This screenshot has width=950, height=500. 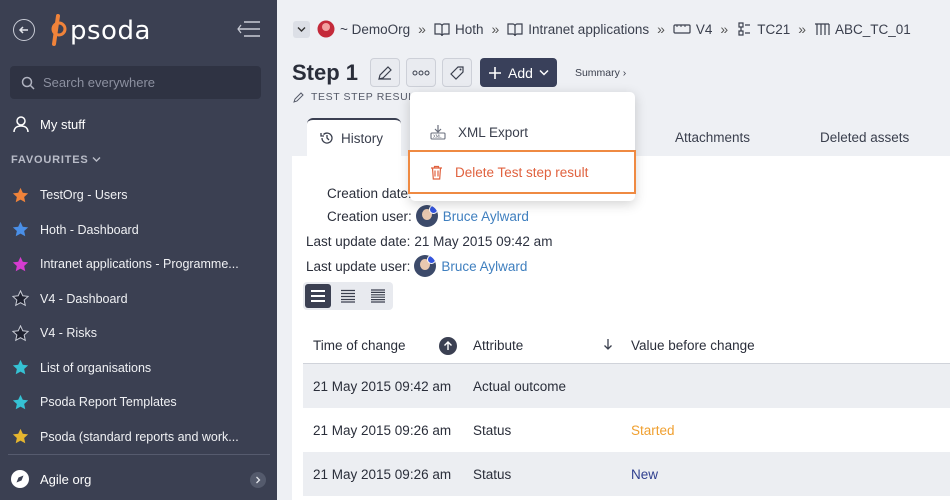 I want to click on subtitle-text: TEST STEP RESULT, so click(x=366, y=97).